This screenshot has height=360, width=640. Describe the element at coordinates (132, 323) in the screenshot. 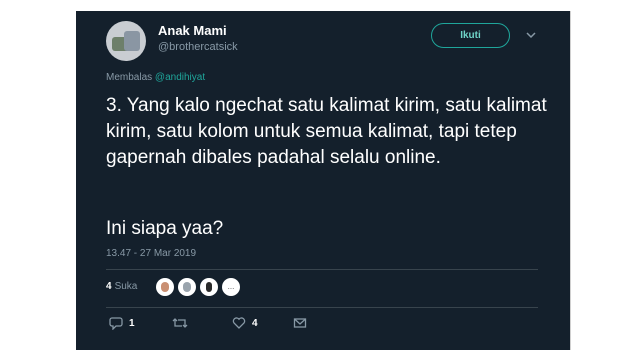

I see `reply-count: 1` at that location.